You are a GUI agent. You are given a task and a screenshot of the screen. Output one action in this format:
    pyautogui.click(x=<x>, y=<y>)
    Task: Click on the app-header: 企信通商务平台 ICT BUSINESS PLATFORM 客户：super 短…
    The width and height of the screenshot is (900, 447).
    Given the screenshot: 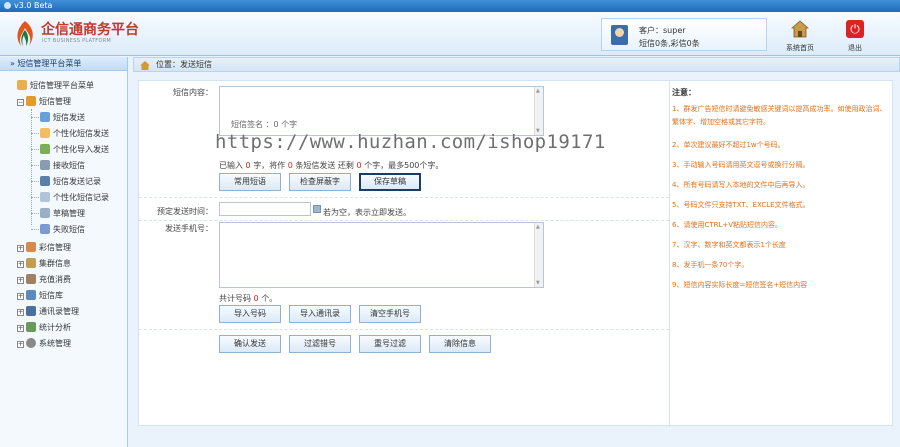 What is the action you would take?
    pyautogui.click(x=450, y=34)
    